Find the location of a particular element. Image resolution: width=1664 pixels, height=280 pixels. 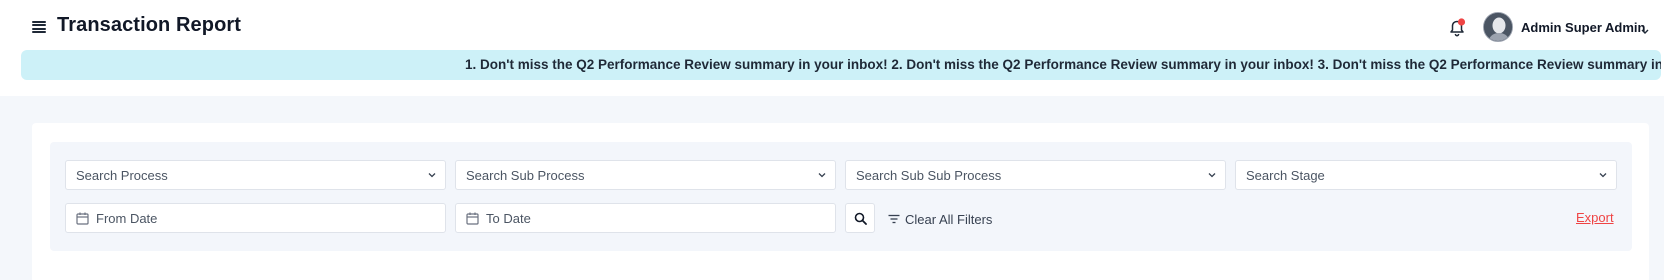

clear-all-filters-button: Clear All Filters is located at coordinates (940, 219).